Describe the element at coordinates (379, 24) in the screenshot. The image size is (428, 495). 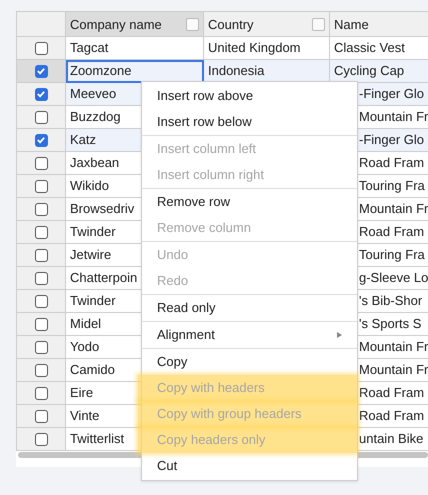
I see `column-header: Name` at that location.